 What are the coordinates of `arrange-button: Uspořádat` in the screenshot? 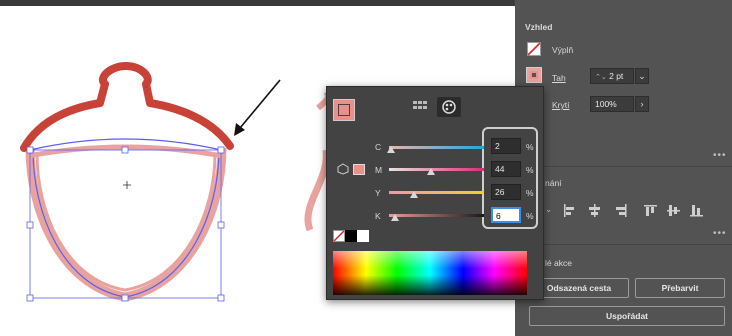 It's located at (627, 316).